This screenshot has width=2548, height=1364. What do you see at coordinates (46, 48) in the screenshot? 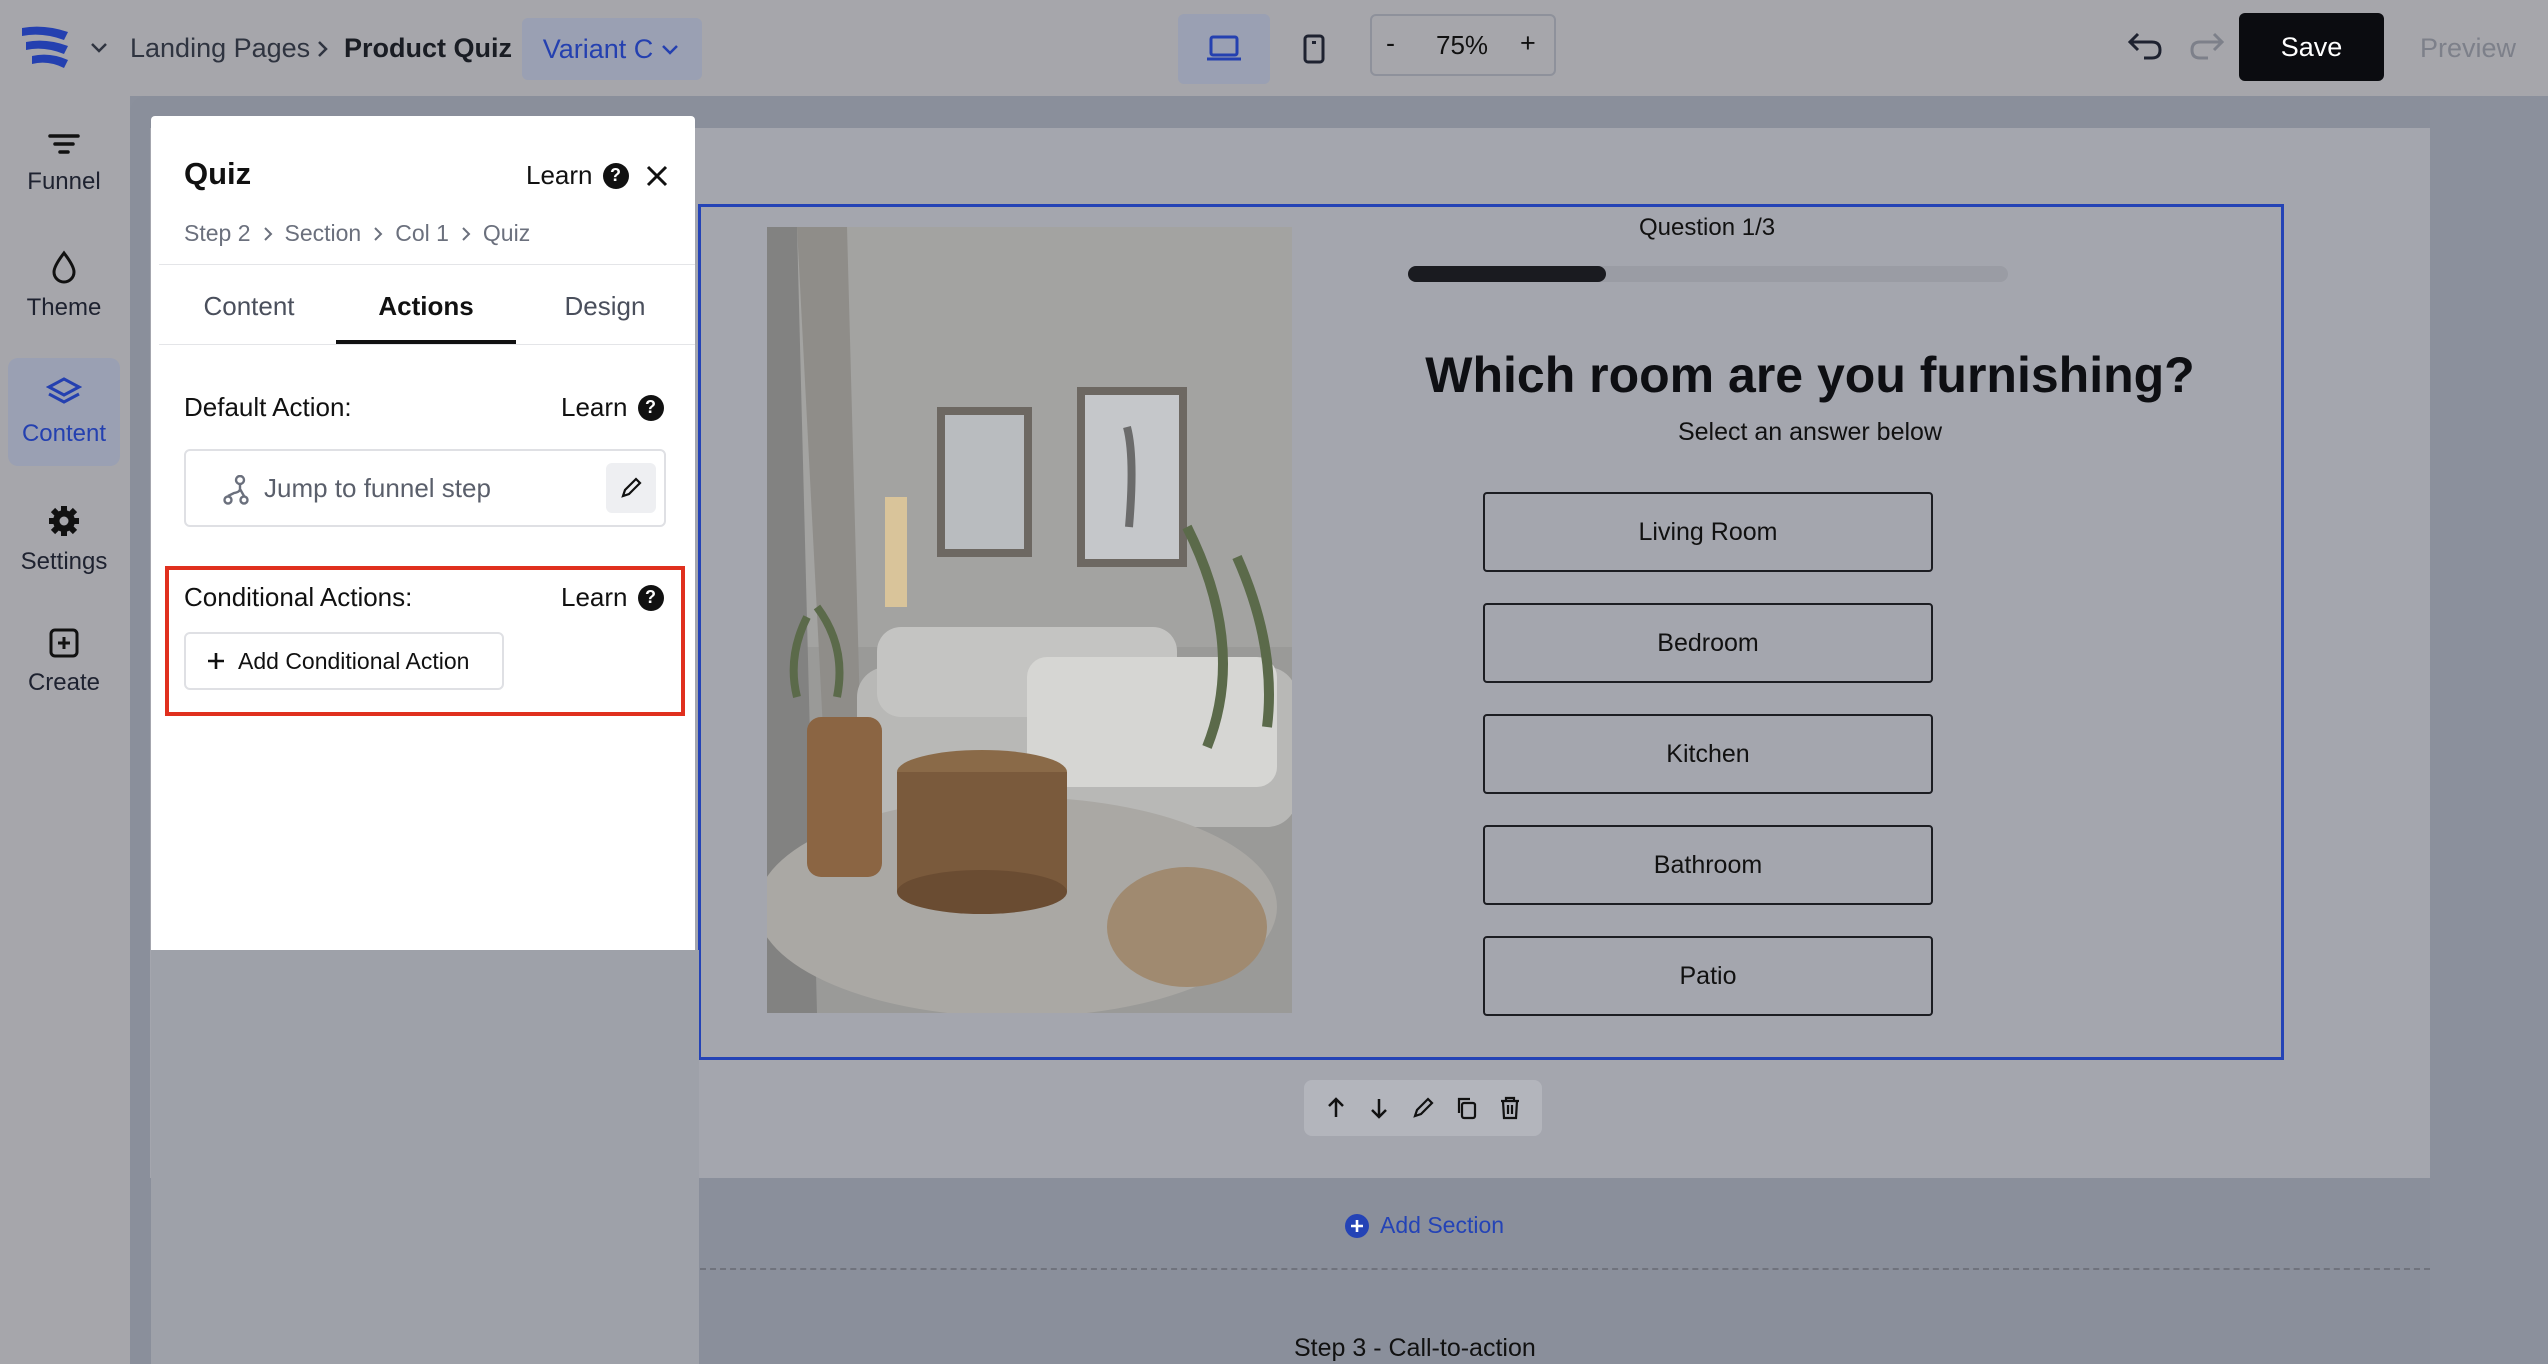
I see `logo-icon` at bounding box center [46, 48].